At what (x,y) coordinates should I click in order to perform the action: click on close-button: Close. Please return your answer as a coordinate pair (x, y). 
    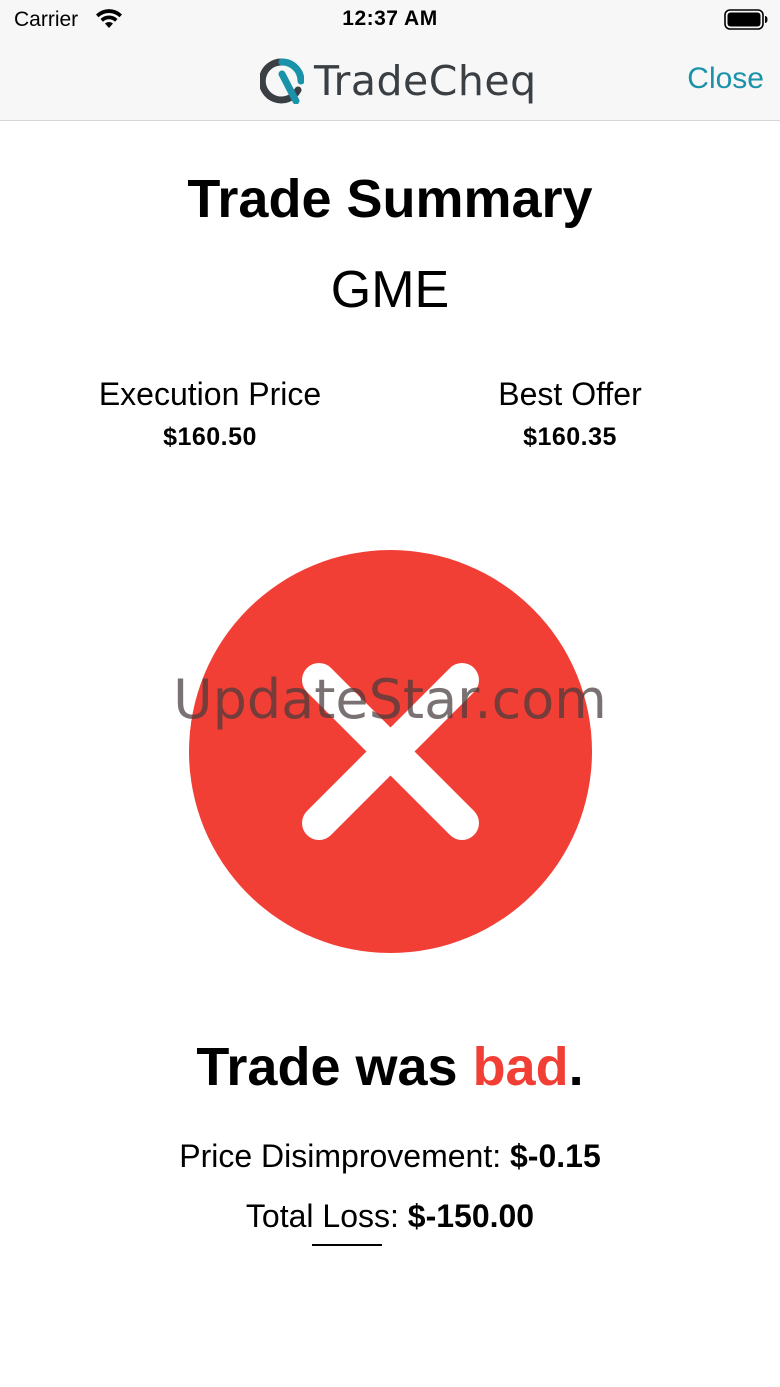
    Looking at the image, I should click on (725, 79).